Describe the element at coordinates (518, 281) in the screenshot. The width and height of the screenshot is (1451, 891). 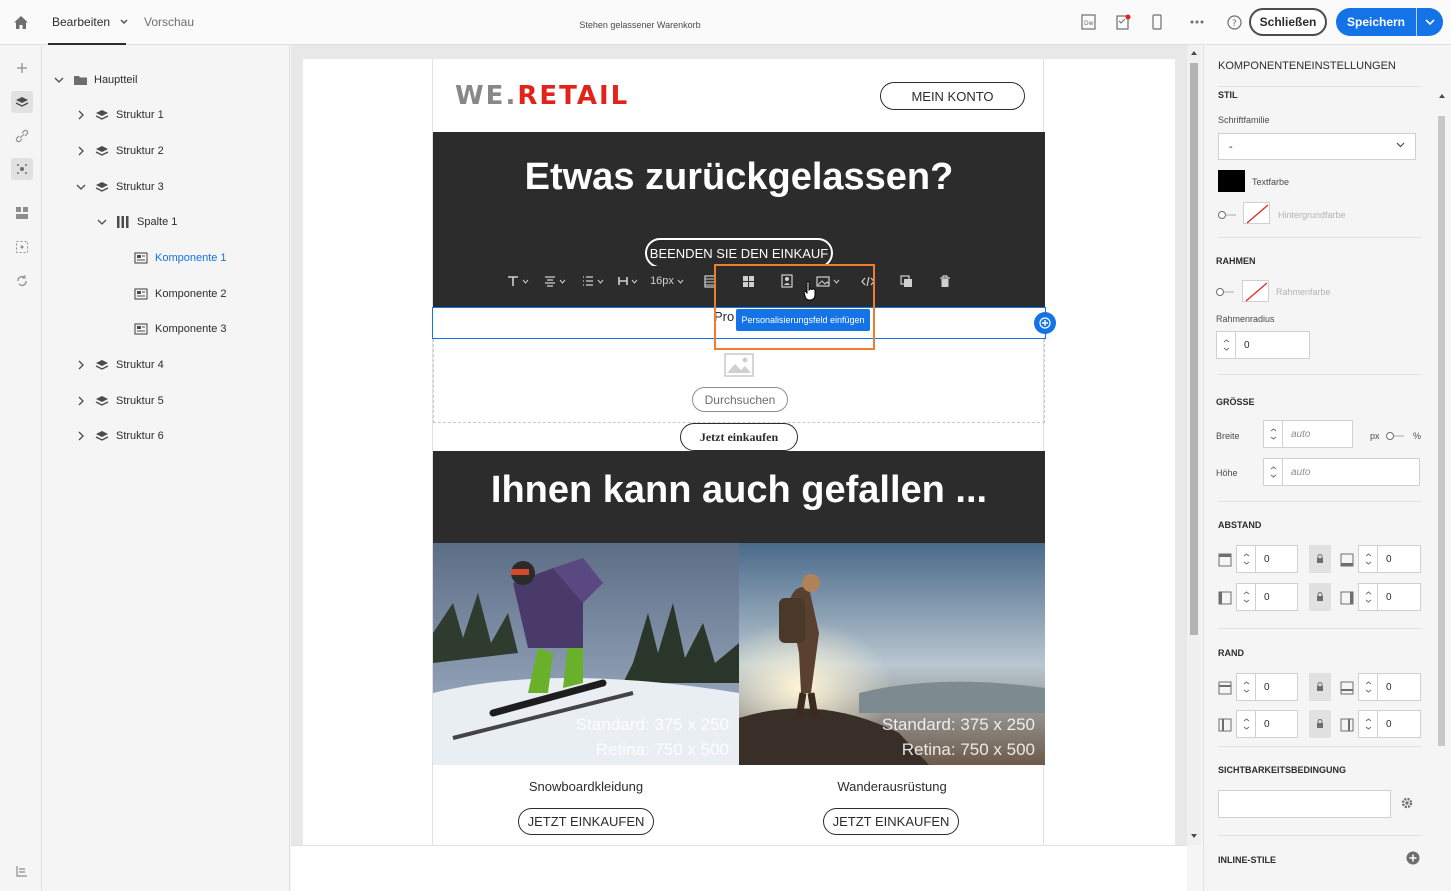
I see `text-style-button` at that location.